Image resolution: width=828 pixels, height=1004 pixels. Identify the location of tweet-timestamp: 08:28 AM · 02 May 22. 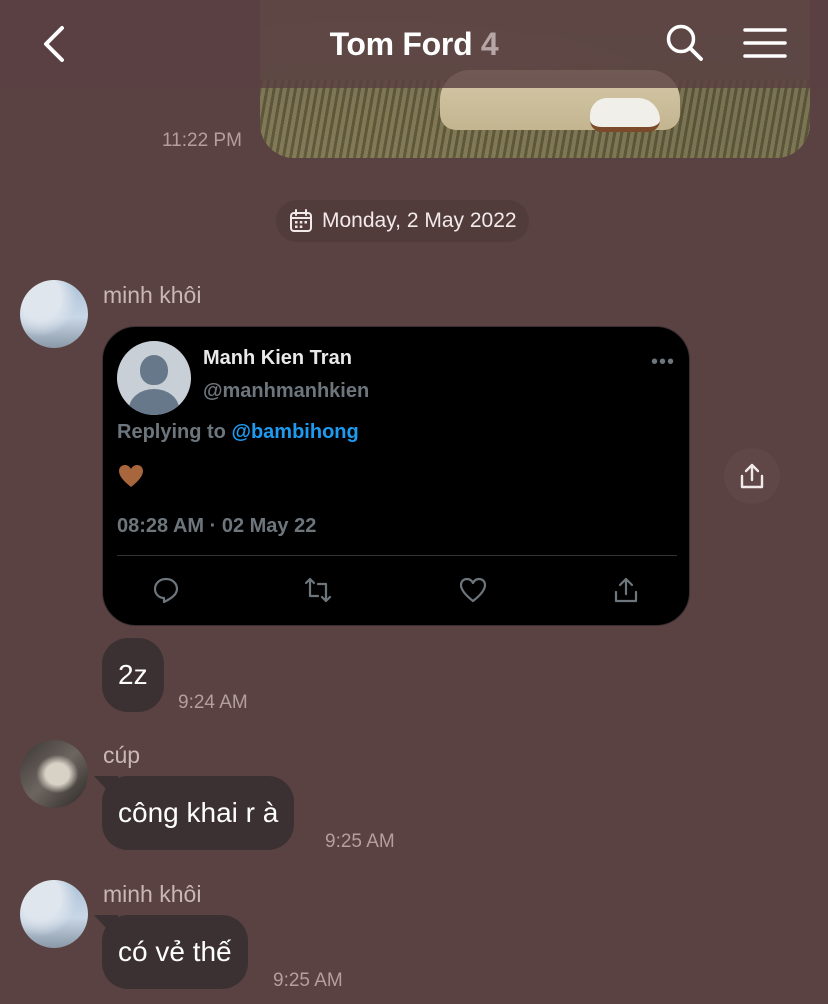
(217, 526).